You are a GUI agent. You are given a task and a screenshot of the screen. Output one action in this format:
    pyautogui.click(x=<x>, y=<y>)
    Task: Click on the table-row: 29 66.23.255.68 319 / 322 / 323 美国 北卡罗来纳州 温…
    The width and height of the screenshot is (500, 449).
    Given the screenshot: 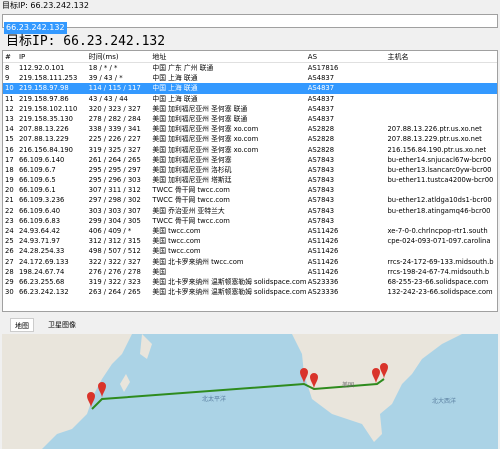 What is the action you would take?
    pyautogui.click(x=250, y=282)
    